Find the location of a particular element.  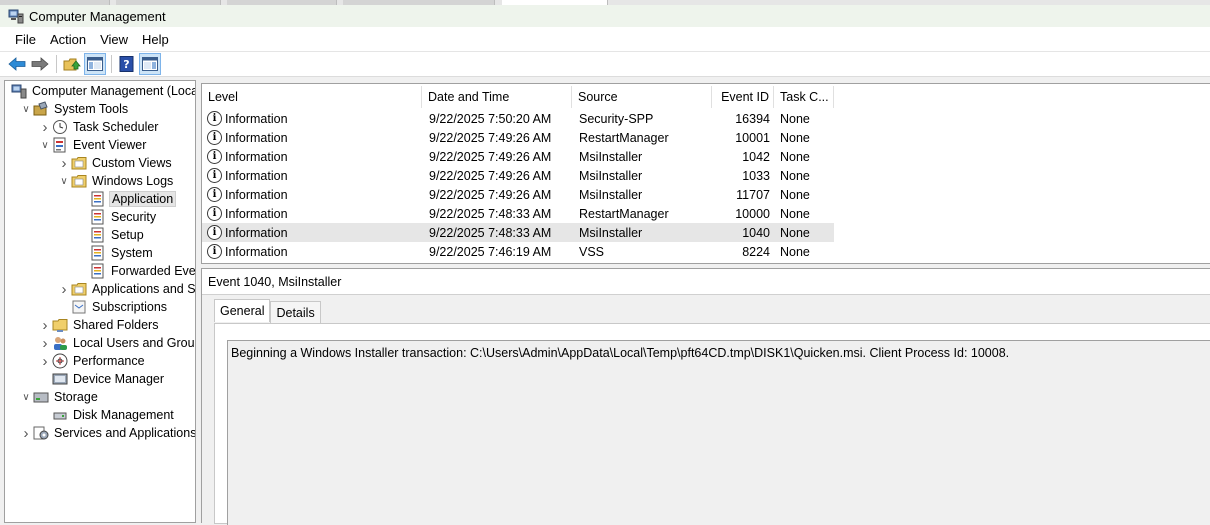

forward-icon is located at coordinates (40, 64).